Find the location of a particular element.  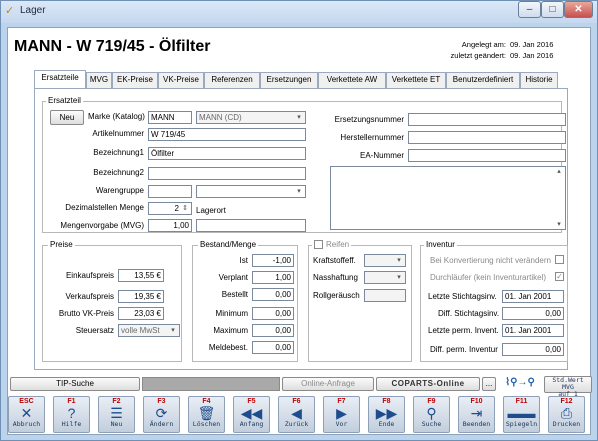

fkey-drucken-button: F12 ⎙ Drucken is located at coordinates (566, 414).